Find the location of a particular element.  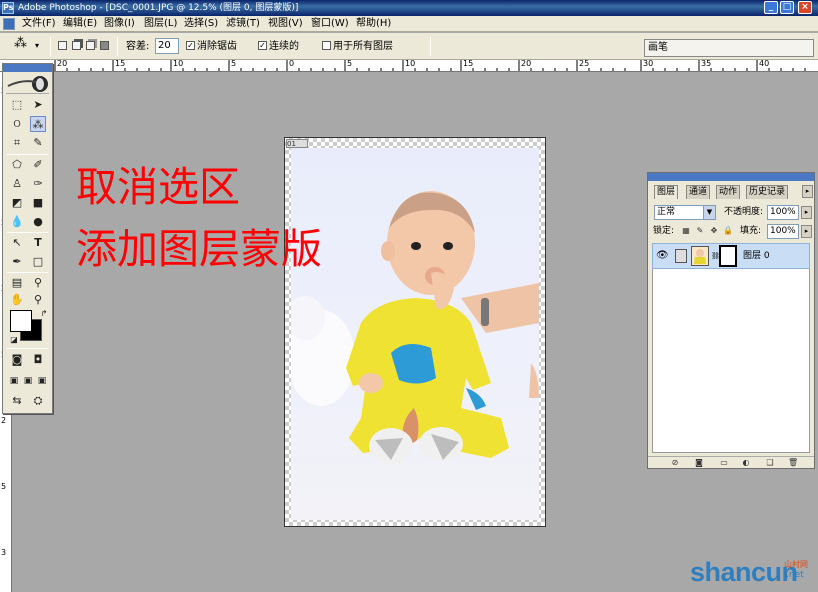

fill-slider-arrow-icon: ▸ is located at coordinates (806, 231).